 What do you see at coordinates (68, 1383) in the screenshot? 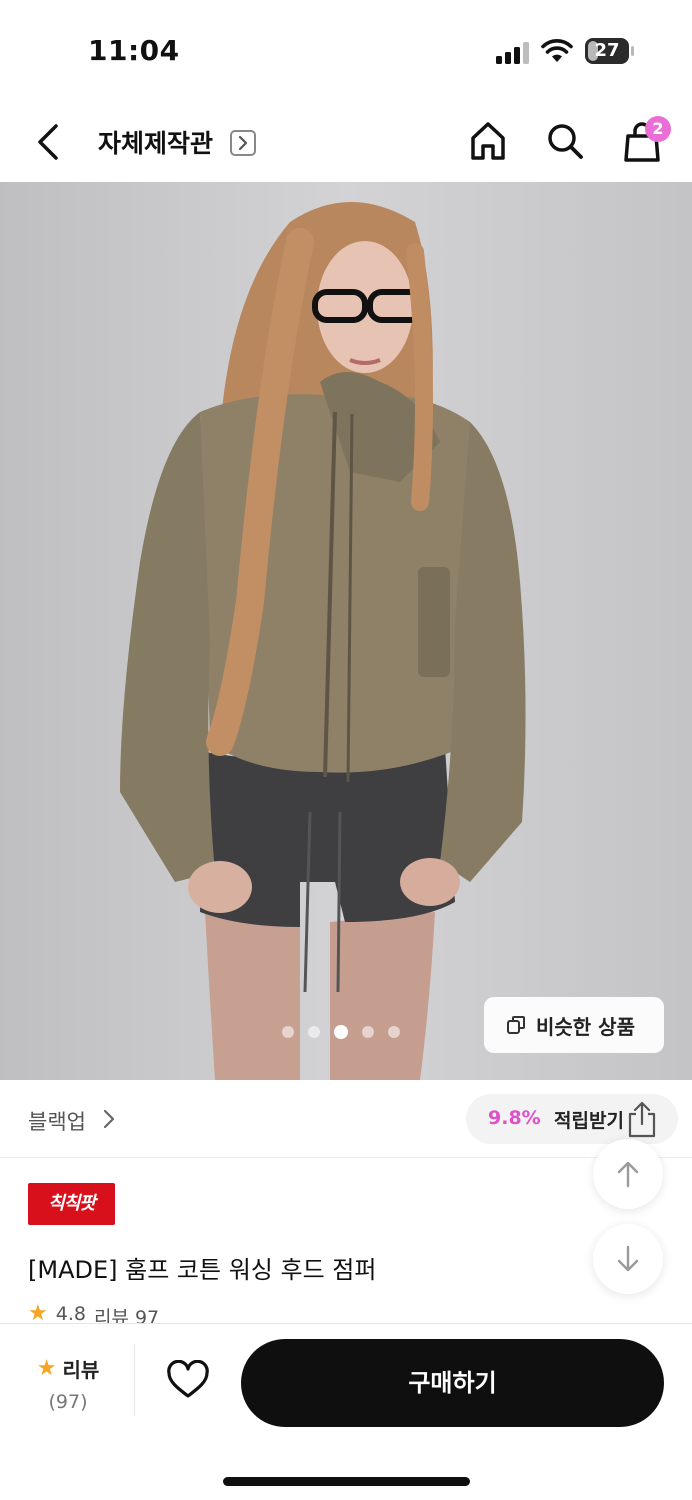
I see `review-summary-button: ★ 리뷰 (97)` at bounding box center [68, 1383].